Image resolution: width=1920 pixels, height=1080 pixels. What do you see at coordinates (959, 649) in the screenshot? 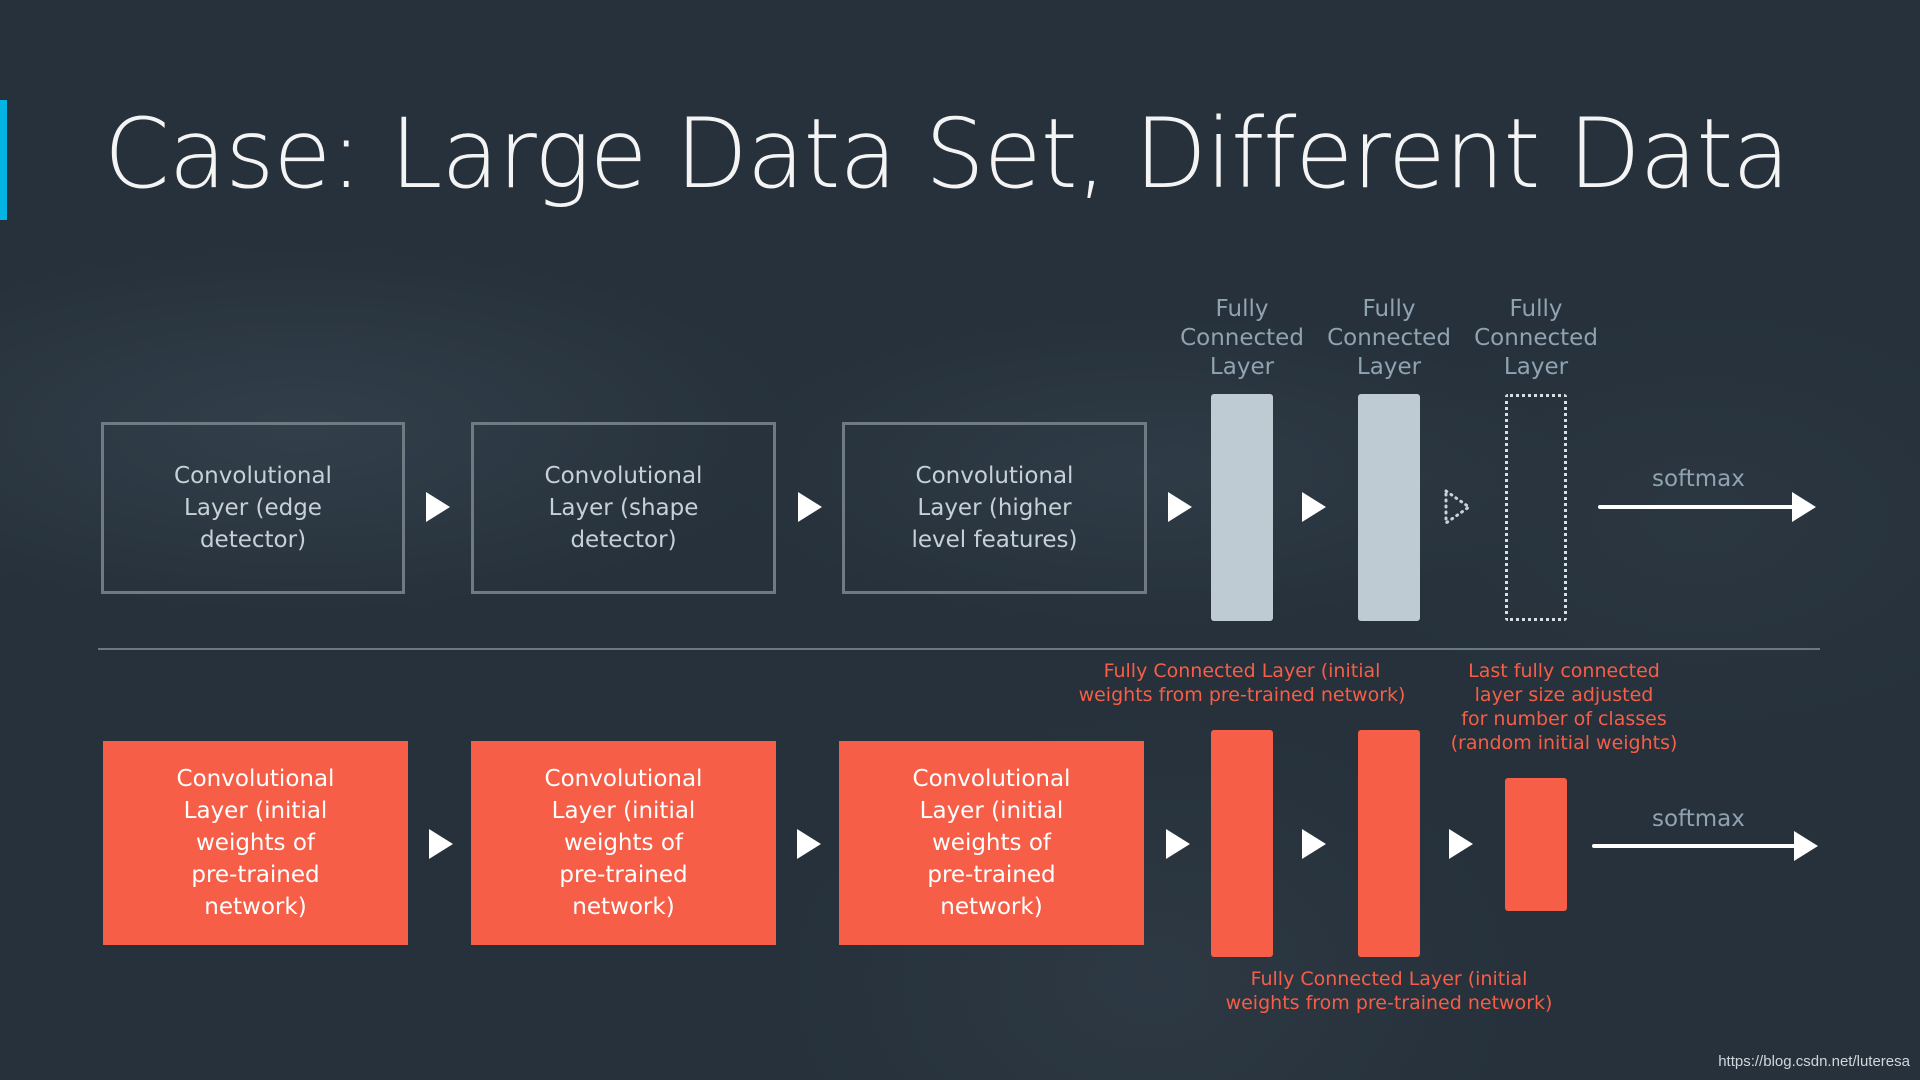
I see `row-divider` at bounding box center [959, 649].